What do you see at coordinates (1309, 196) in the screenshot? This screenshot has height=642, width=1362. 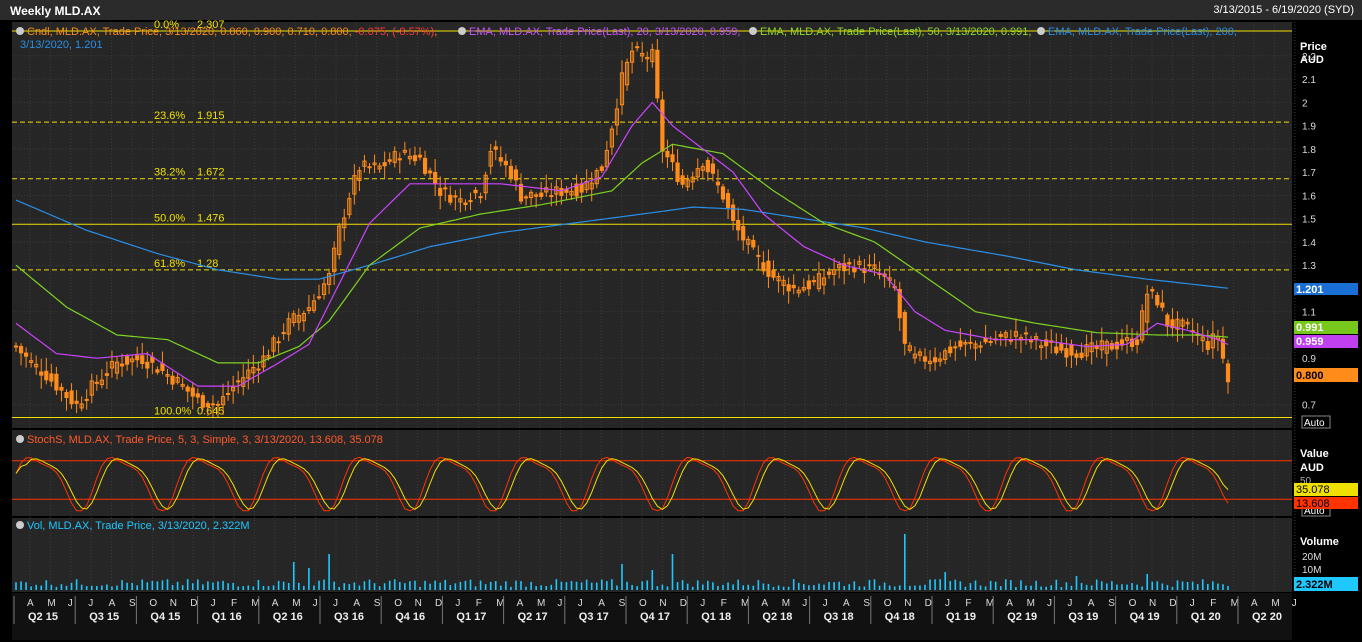 I see `price-tick-label: 1.6` at bounding box center [1309, 196].